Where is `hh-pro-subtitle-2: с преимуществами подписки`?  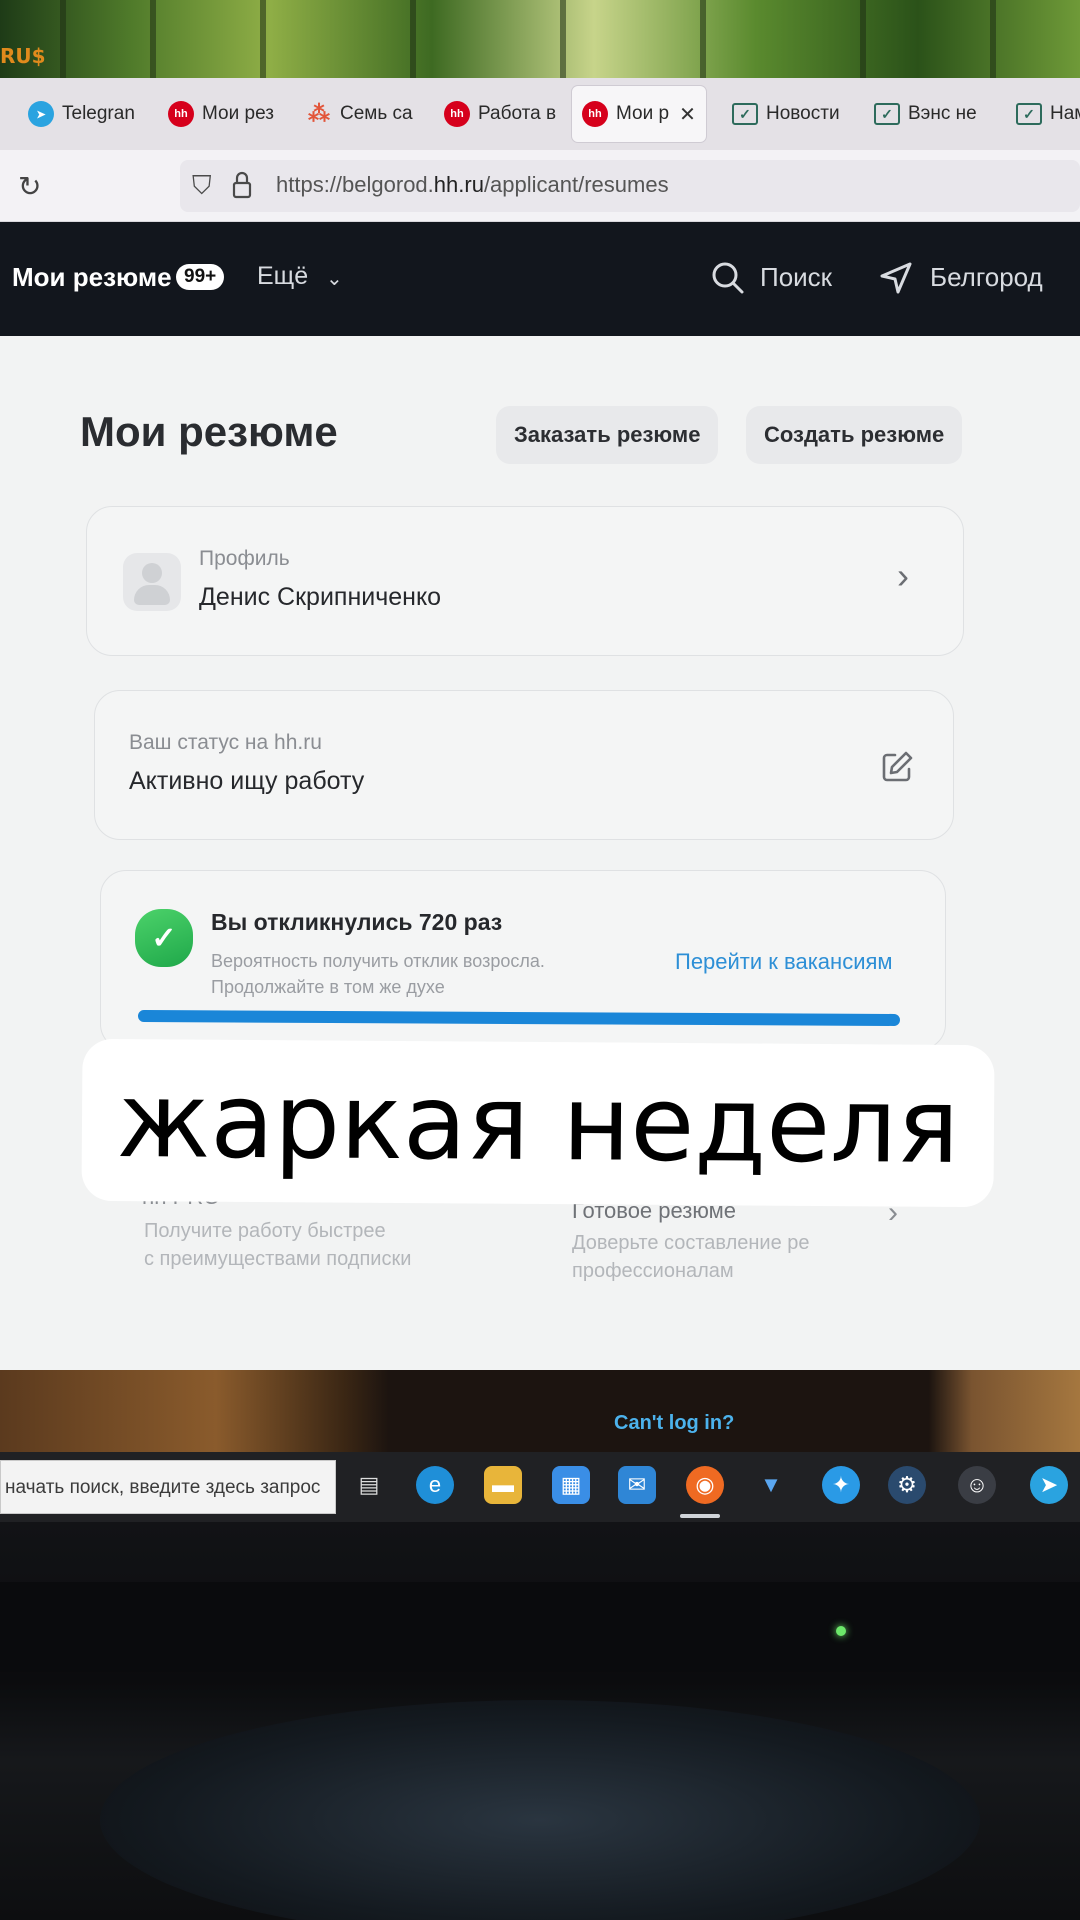
hh-pro-subtitle-2: с преимуществами подписки is located at coordinates (278, 1259).